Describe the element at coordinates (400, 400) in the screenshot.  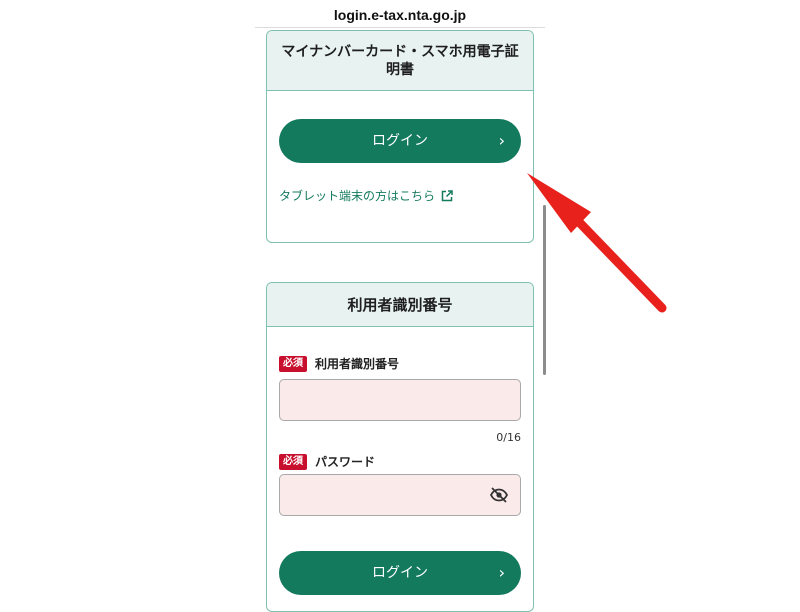
I see `user-id-input` at that location.